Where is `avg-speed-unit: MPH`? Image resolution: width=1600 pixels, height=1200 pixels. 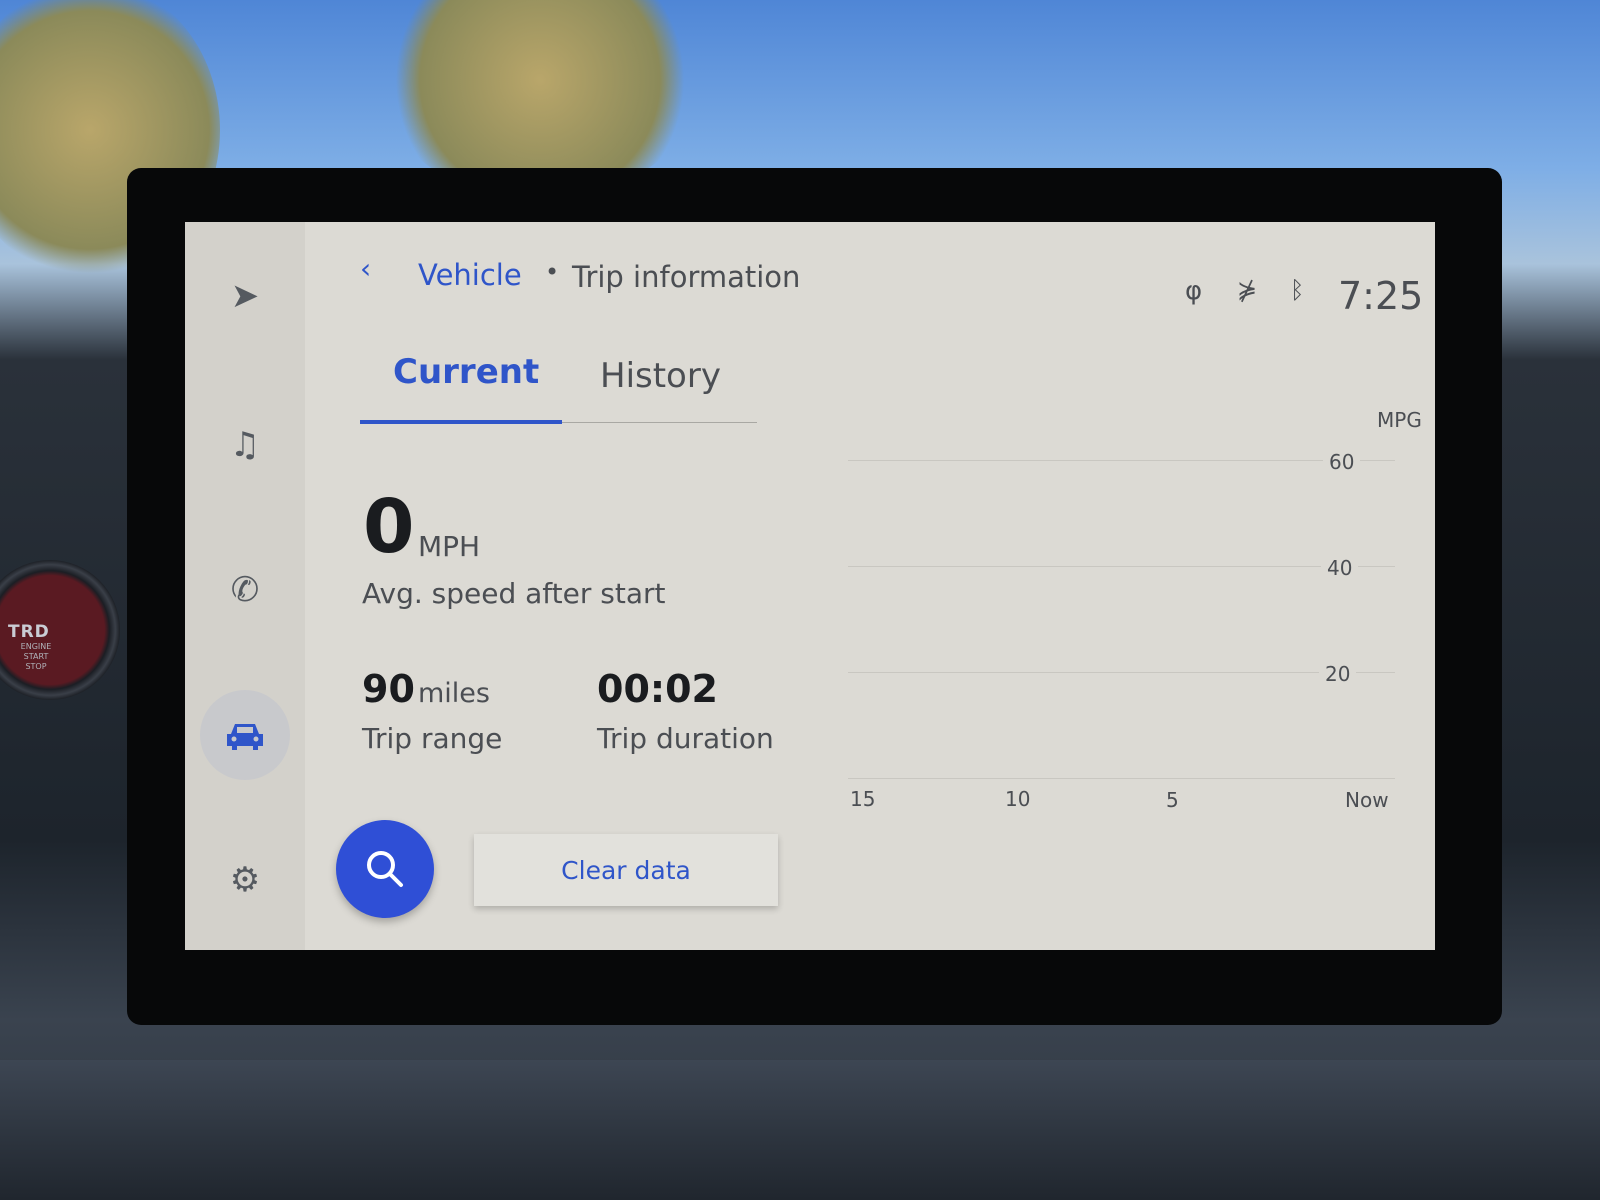 avg-speed-unit: MPH is located at coordinates (449, 546).